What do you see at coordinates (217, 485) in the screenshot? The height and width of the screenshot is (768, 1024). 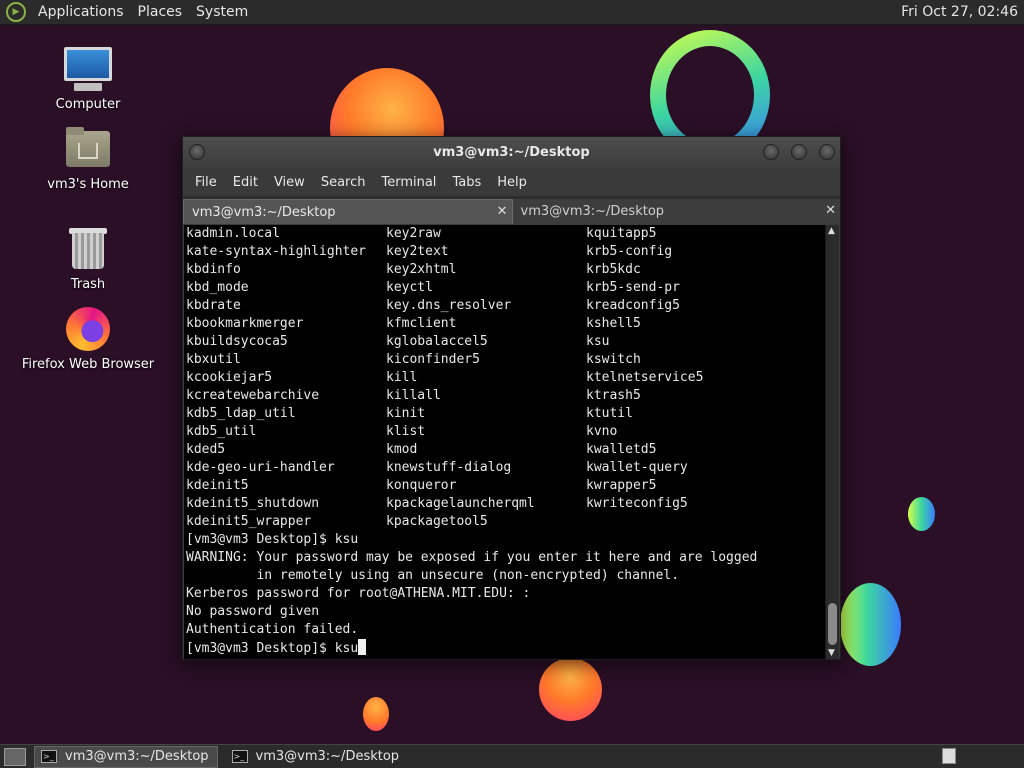 I see `listing-cell: kdeinit5` at bounding box center [217, 485].